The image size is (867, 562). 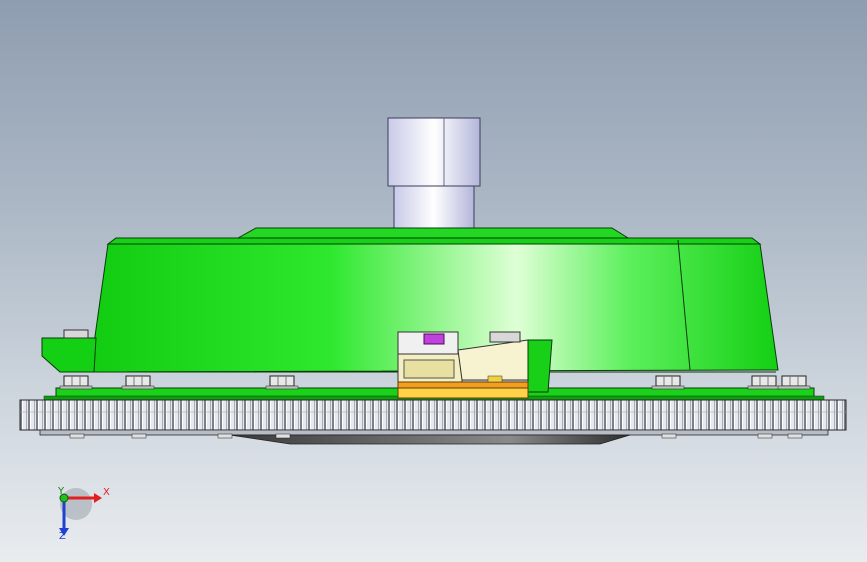 What do you see at coordinates (434, 236) in the screenshot?
I see `housing-top-cap` at bounding box center [434, 236].